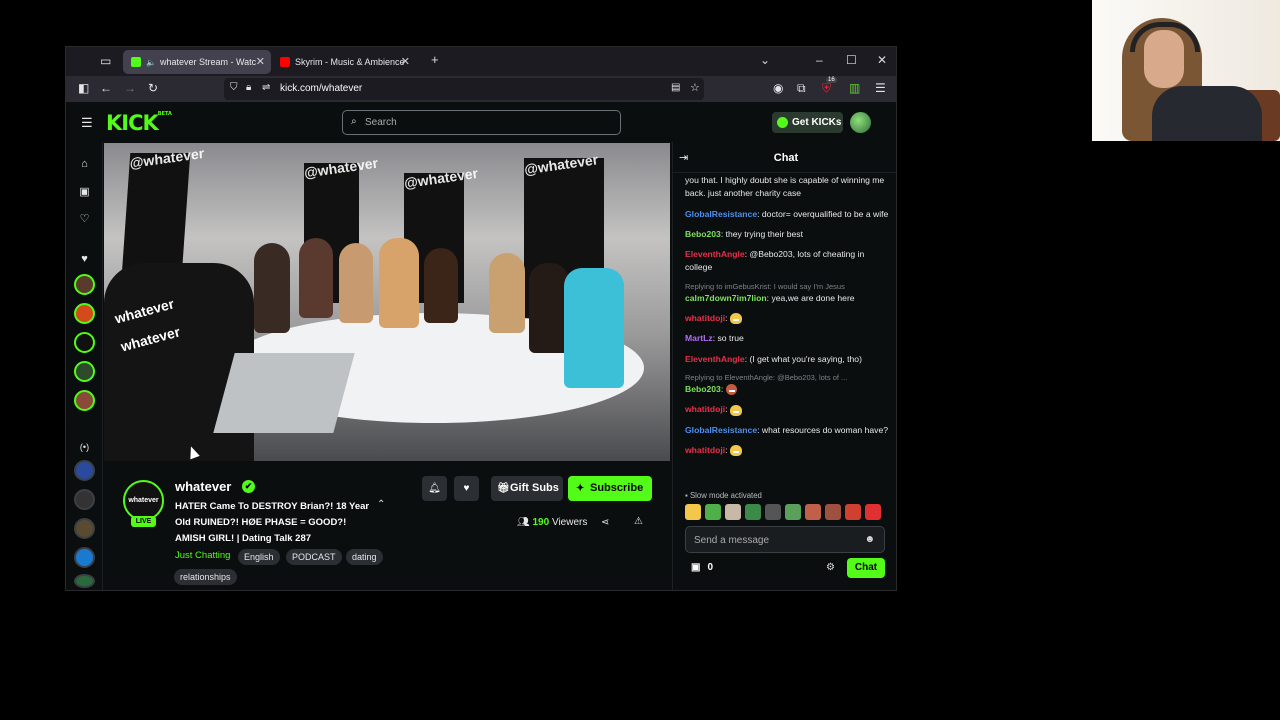  I want to click on shield-icon: ⛉, so click(234, 87).